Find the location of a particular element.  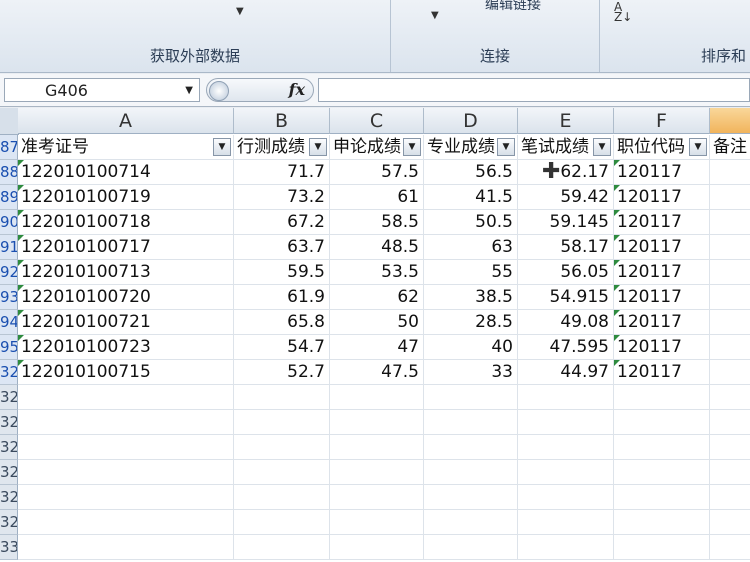

column-header-g is located at coordinates (730, 121).